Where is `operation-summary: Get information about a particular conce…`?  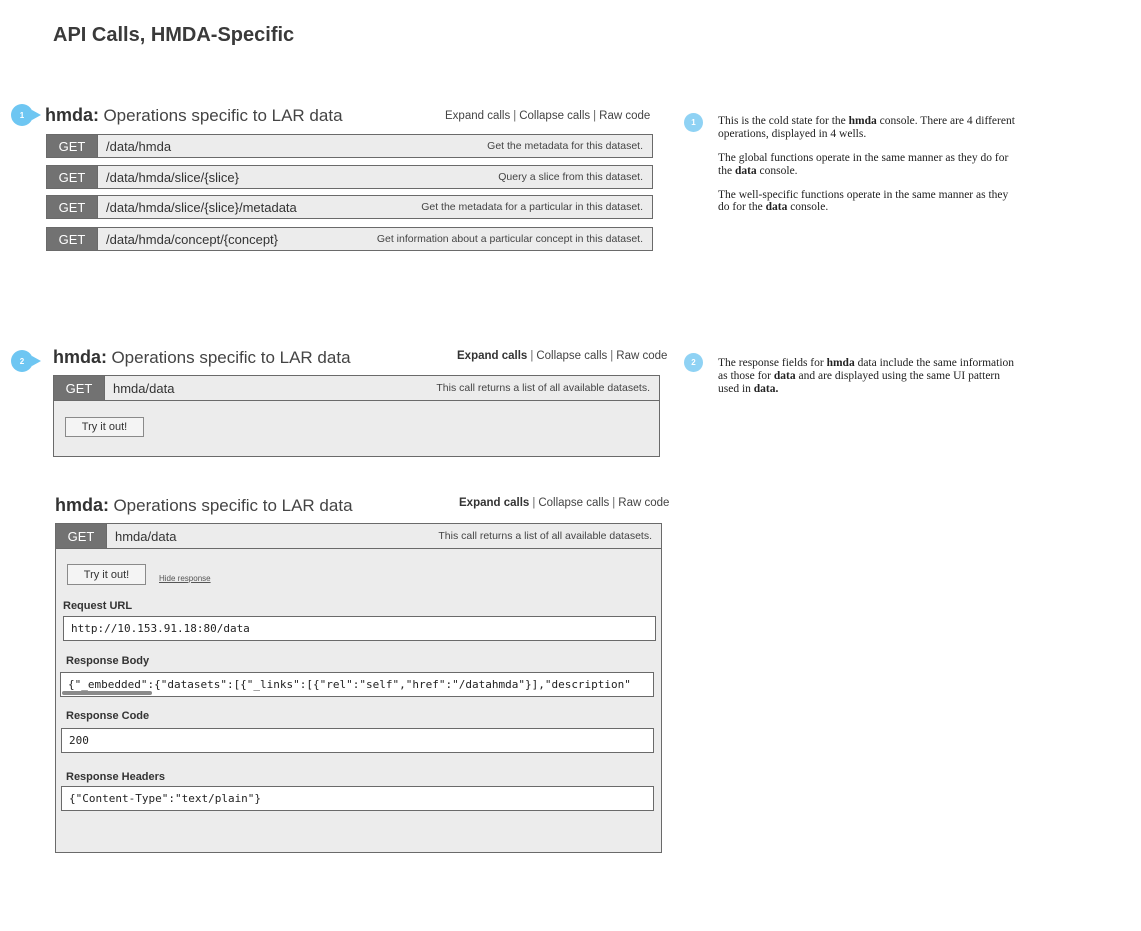
operation-summary: Get information about a particular conce… is located at coordinates (509, 239).